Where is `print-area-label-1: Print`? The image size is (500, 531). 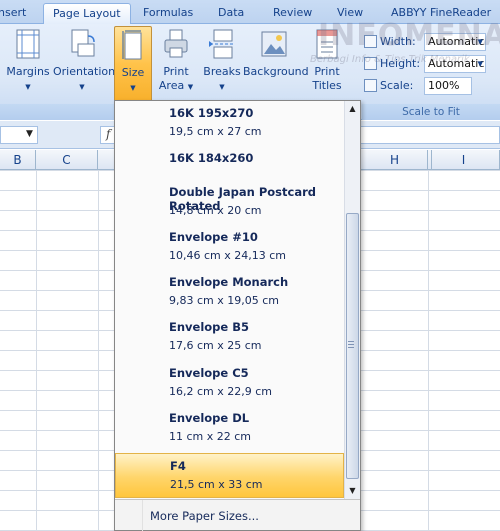
print-area-label-1: Print is located at coordinates (176, 71).